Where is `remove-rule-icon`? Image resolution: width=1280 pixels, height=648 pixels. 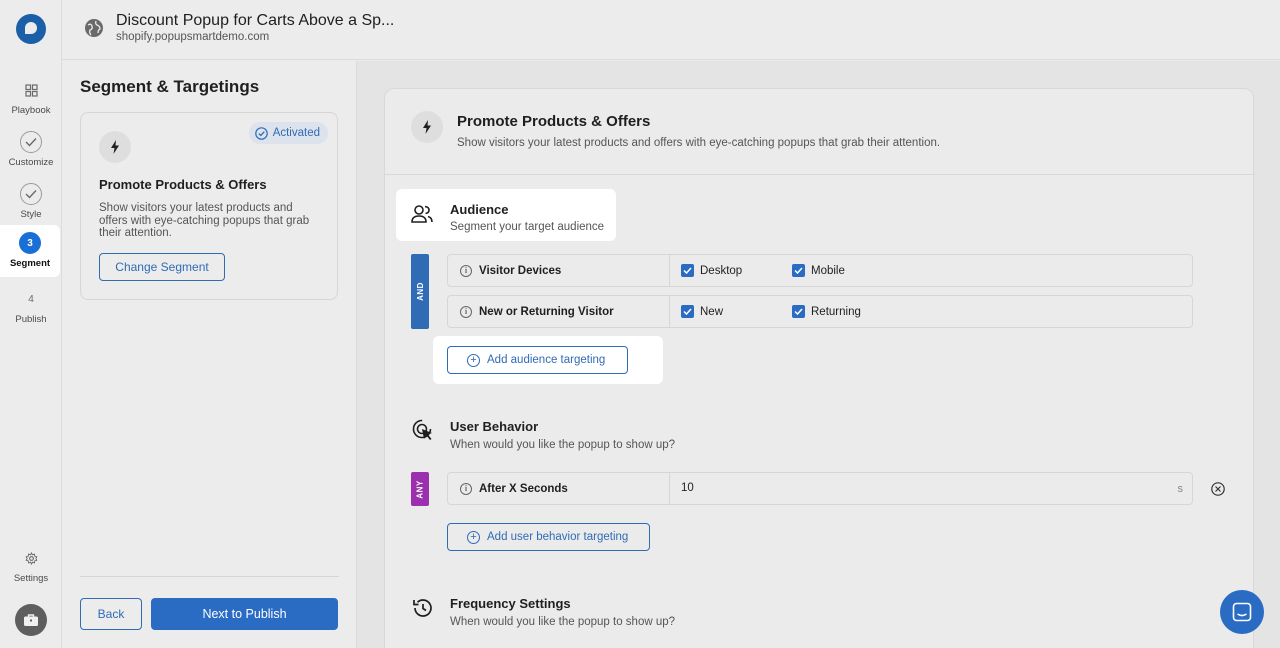 remove-rule-icon is located at coordinates (1218, 489).